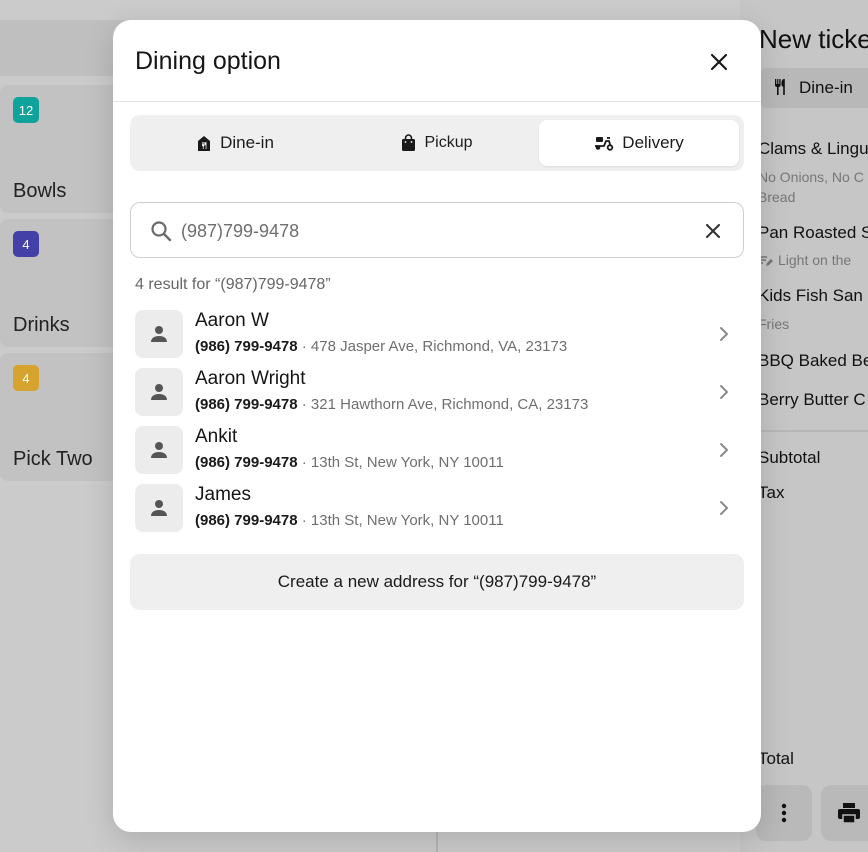  Describe the element at coordinates (780, 87) in the screenshot. I see `fork-knife-icon` at that location.